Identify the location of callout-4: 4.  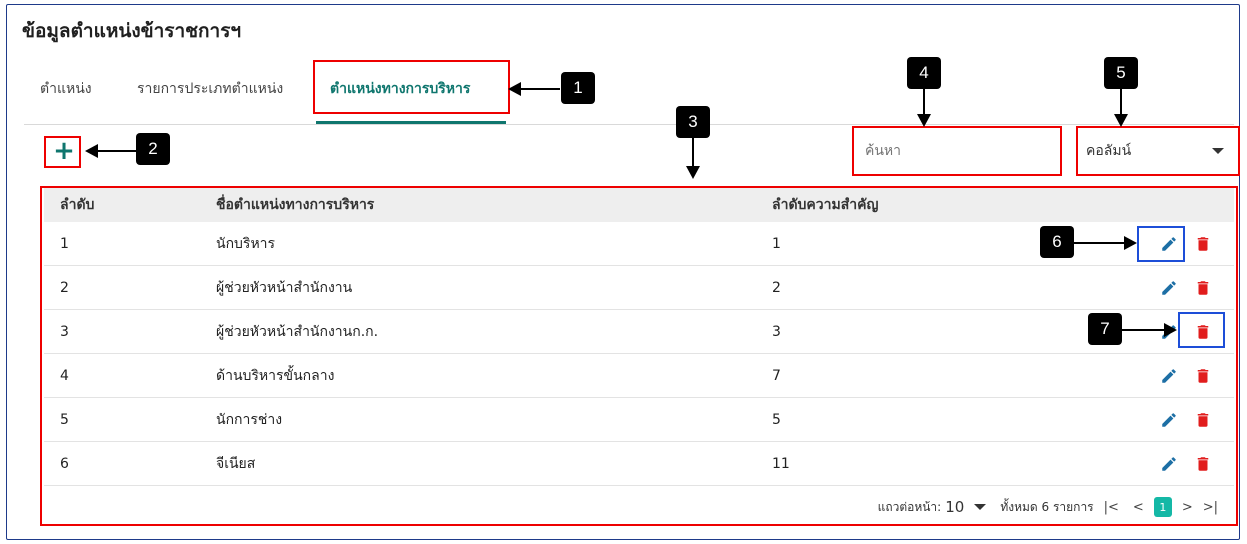
(924, 73).